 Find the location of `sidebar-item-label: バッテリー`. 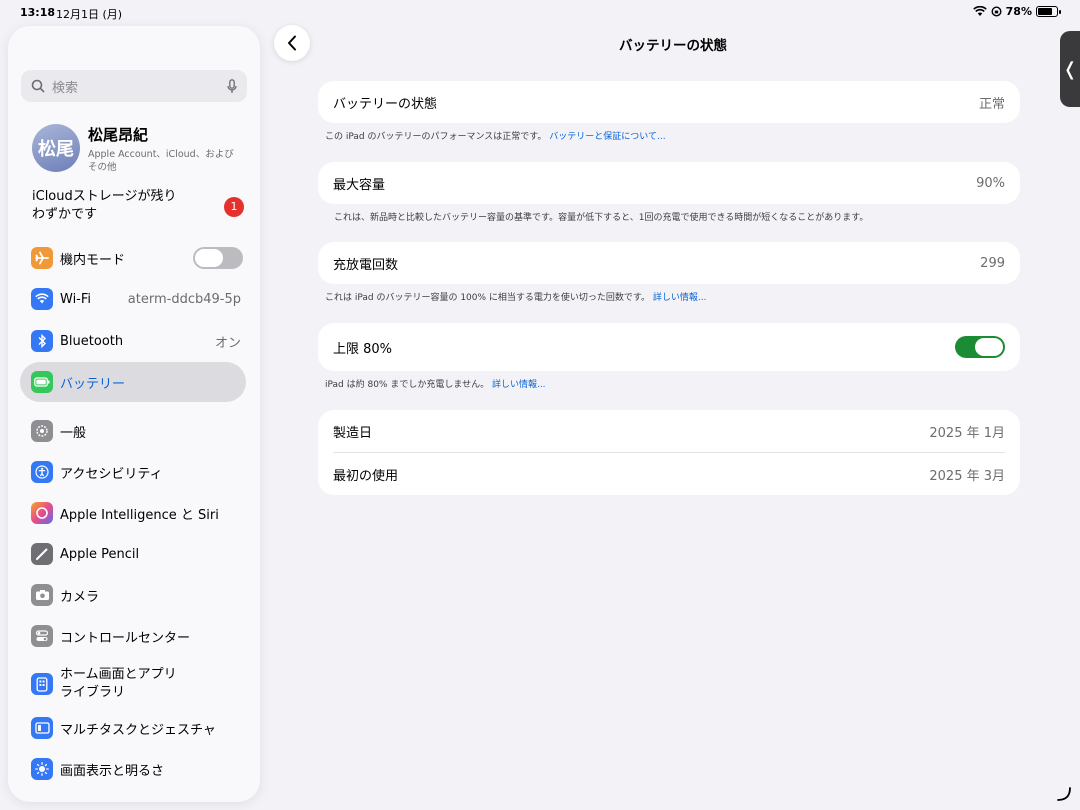

sidebar-item-label: バッテリー is located at coordinates (93, 384).